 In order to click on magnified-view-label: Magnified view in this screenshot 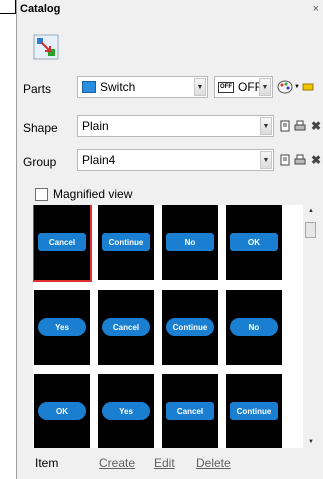, I will do `click(93, 194)`.